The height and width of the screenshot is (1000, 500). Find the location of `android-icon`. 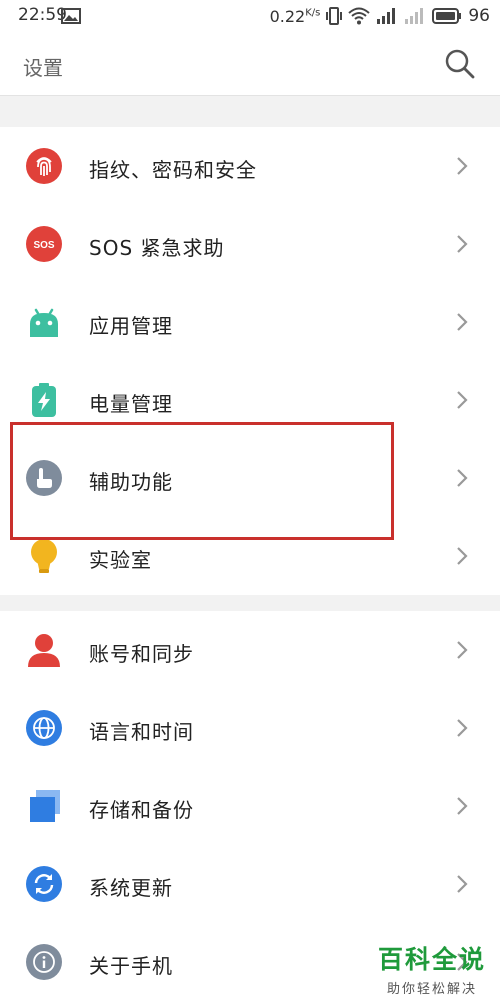

android-icon is located at coordinates (44, 322).